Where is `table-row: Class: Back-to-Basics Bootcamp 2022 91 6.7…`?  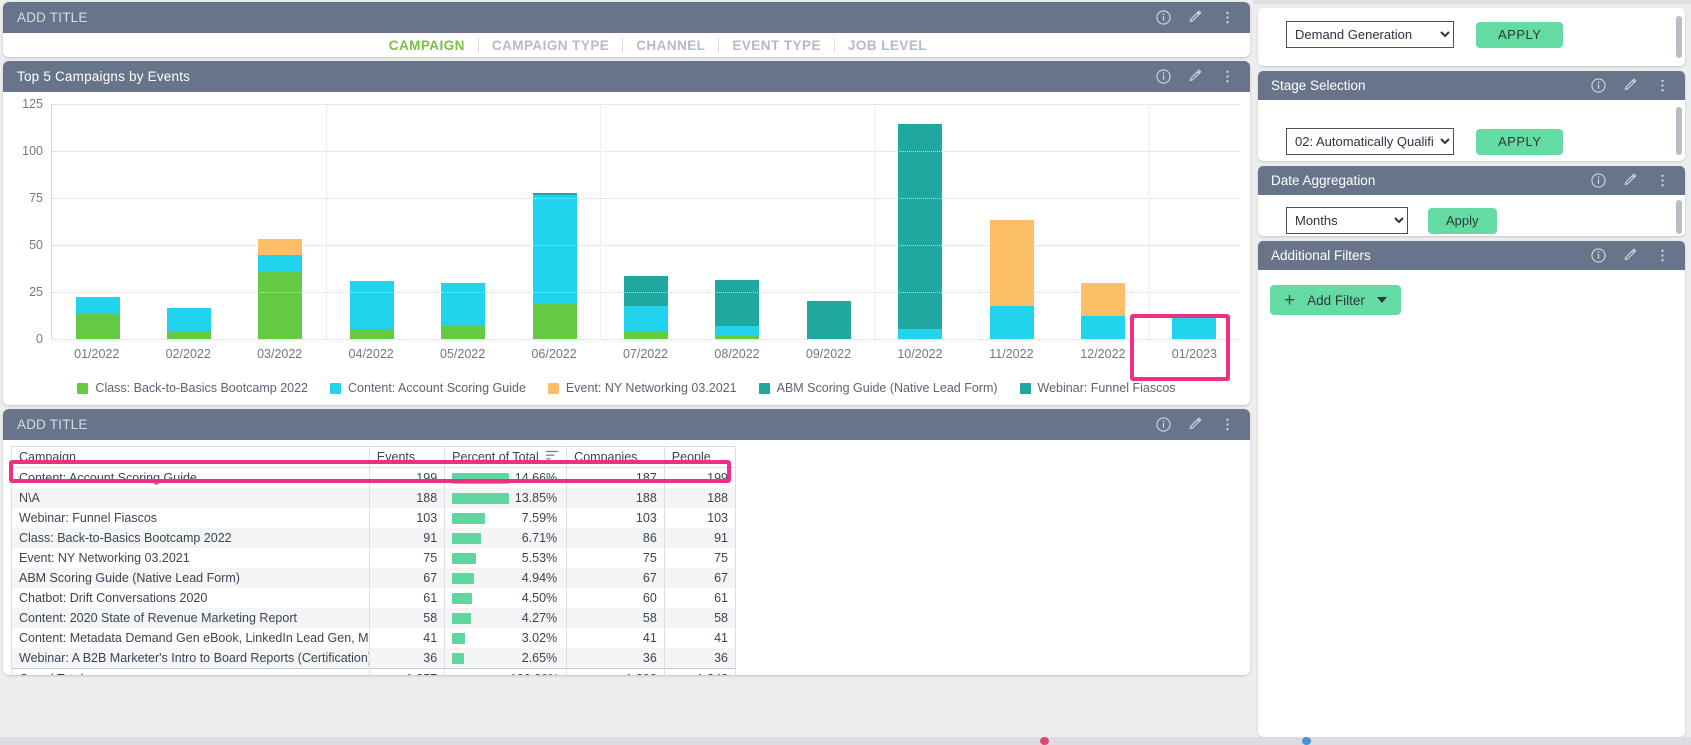
table-row: Class: Back-to-Basics Bootcamp 2022 91 6.7… is located at coordinates (374, 538).